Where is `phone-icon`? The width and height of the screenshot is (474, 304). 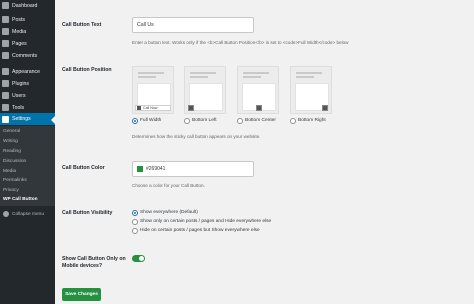 phone-icon is located at coordinates (139, 108).